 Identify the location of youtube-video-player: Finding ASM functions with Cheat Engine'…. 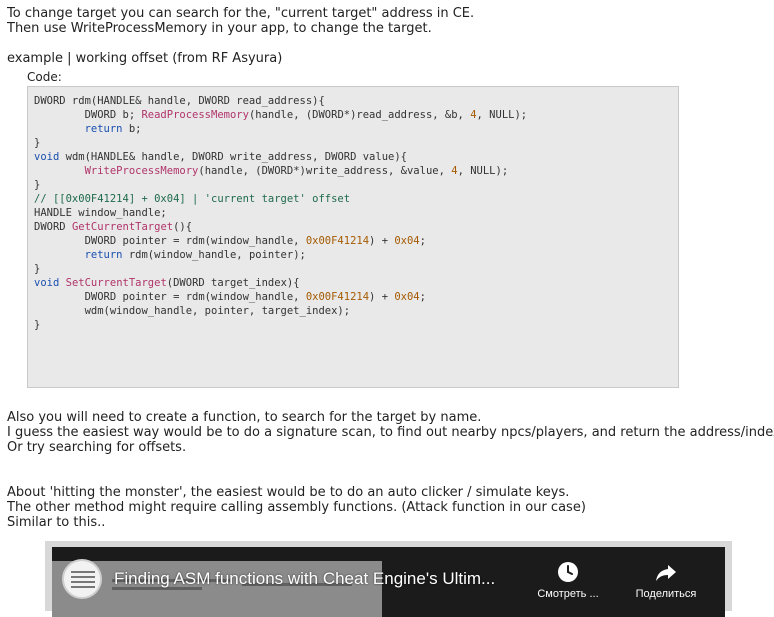
(388, 582).